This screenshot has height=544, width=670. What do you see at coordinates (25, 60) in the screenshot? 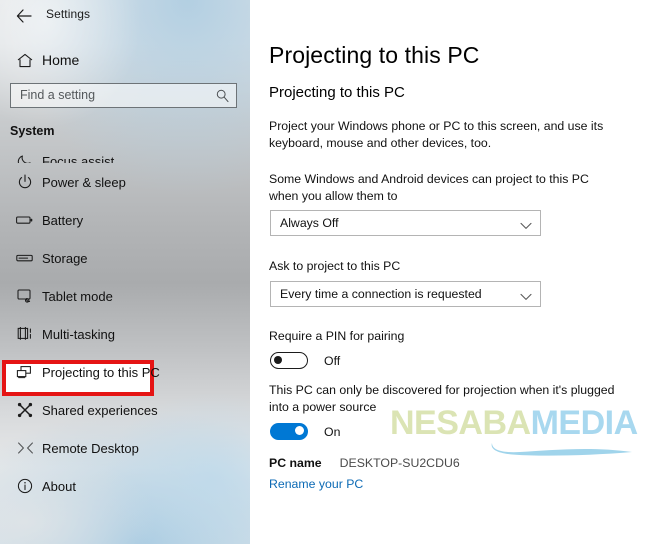
I see `home-icon` at bounding box center [25, 60].